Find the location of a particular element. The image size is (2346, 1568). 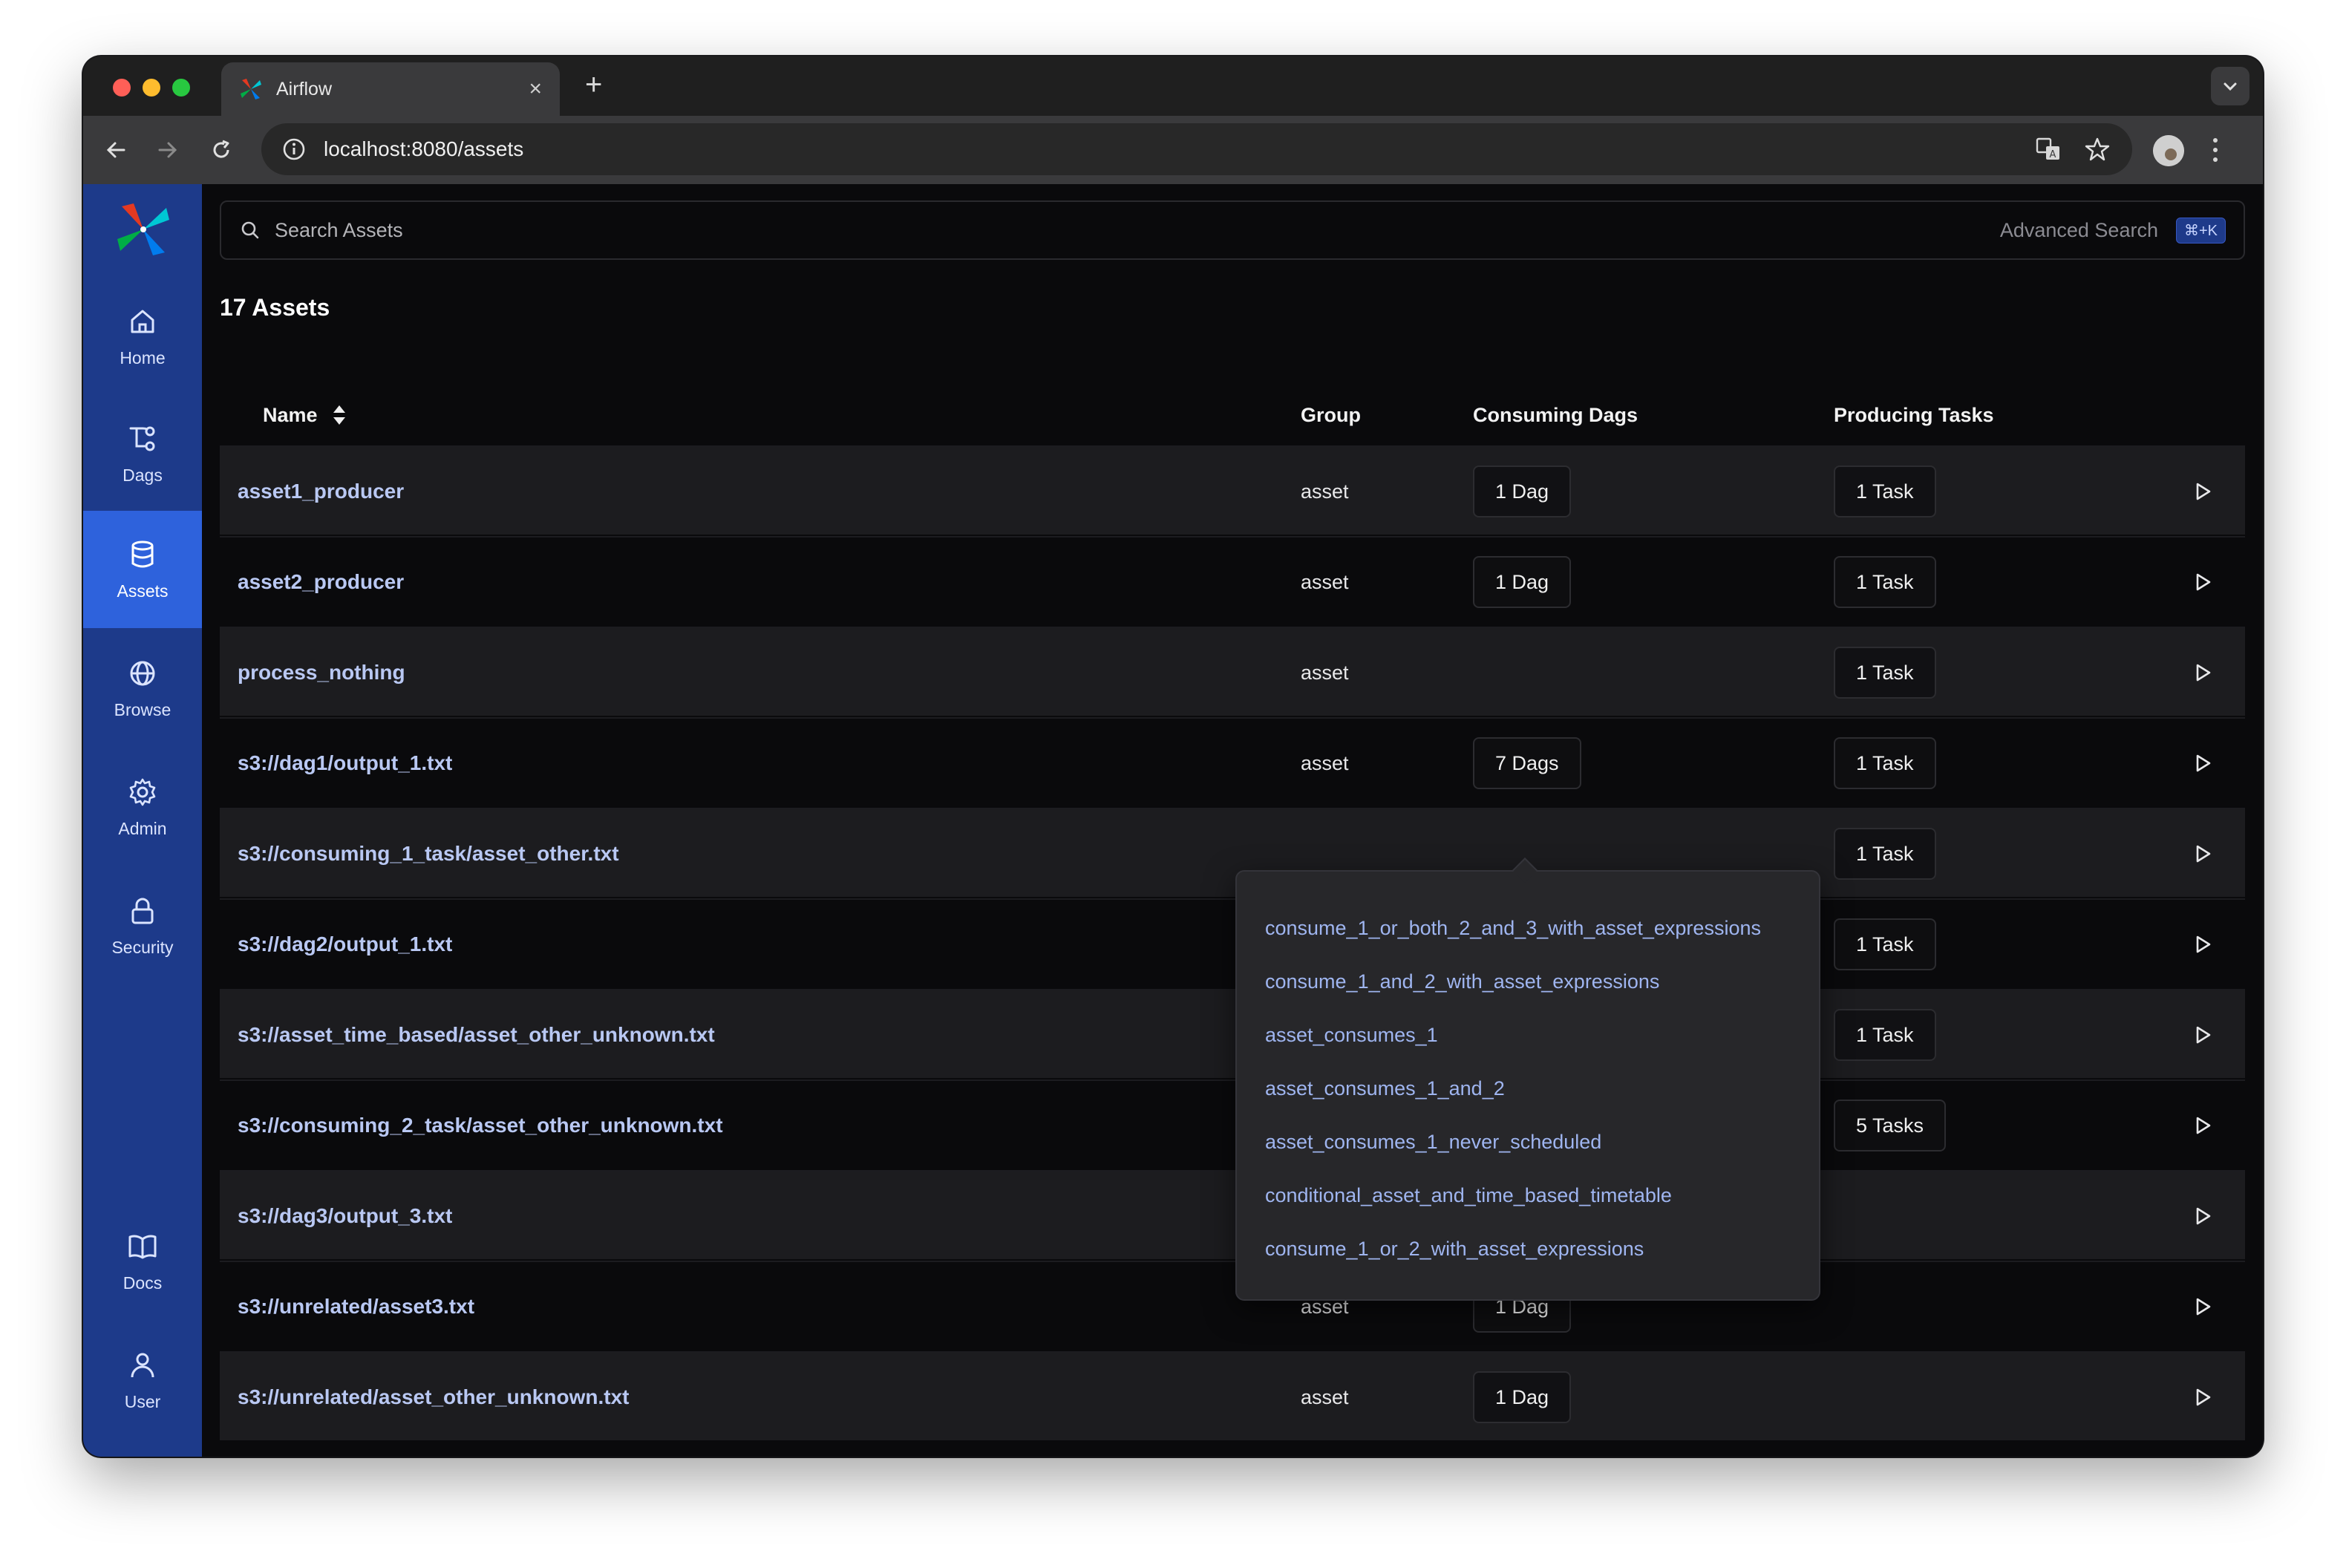

search-assets-field: Search Assets Advanced Search ⌘+K is located at coordinates (1232, 230).